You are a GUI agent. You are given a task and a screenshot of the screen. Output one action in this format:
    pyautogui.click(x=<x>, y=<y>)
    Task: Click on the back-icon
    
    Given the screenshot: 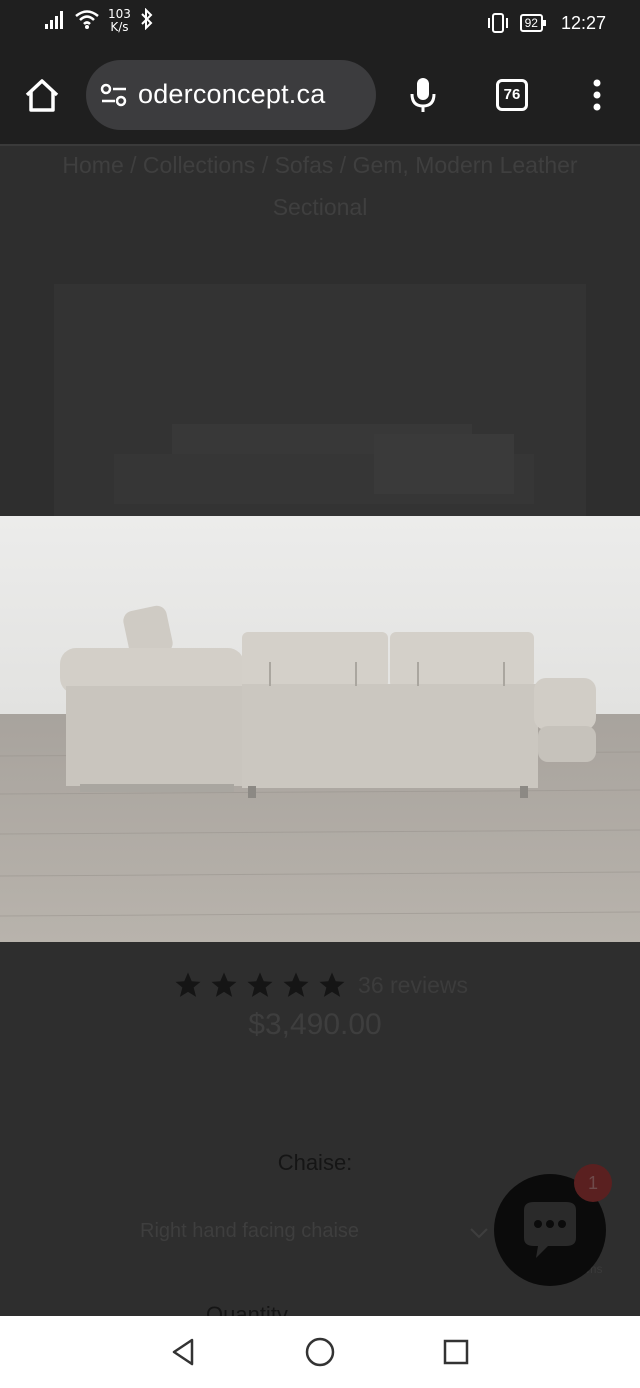 What is the action you would take?
    pyautogui.click(x=183, y=1352)
    